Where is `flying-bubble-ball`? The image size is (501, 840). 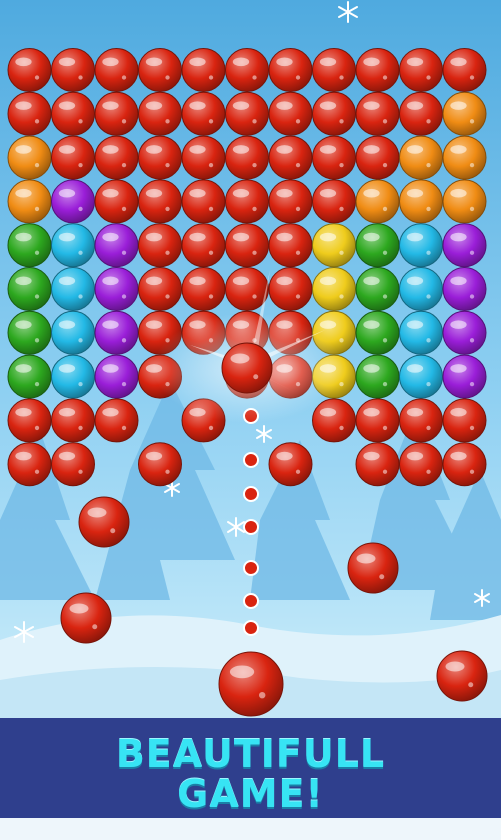 flying-bubble-ball is located at coordinates (247, 368).